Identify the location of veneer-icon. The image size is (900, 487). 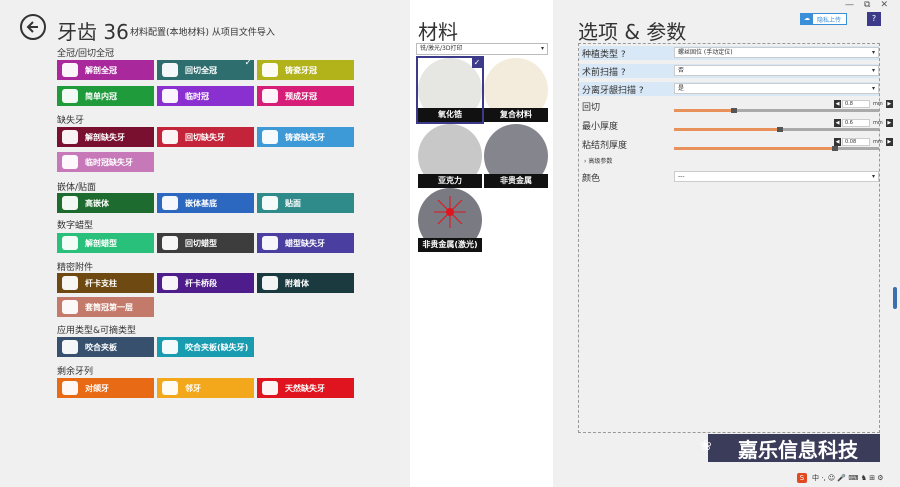
(270, 203).